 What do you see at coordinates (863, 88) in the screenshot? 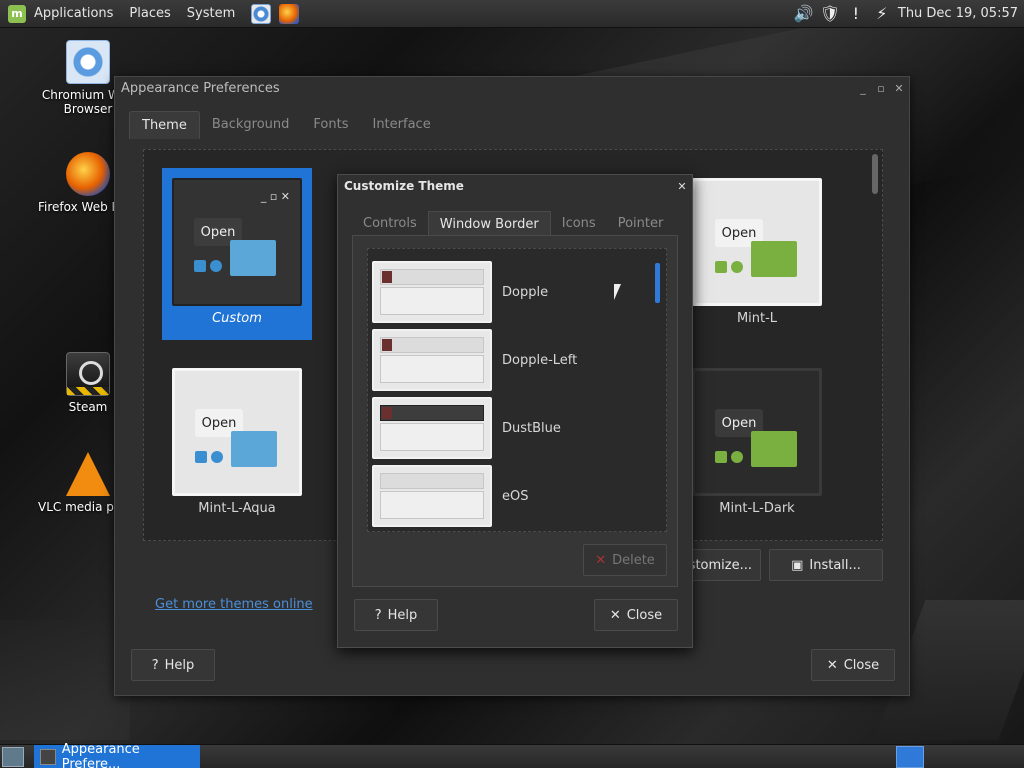
I see `minimize-icon: _` at bounding box center [863, 88].